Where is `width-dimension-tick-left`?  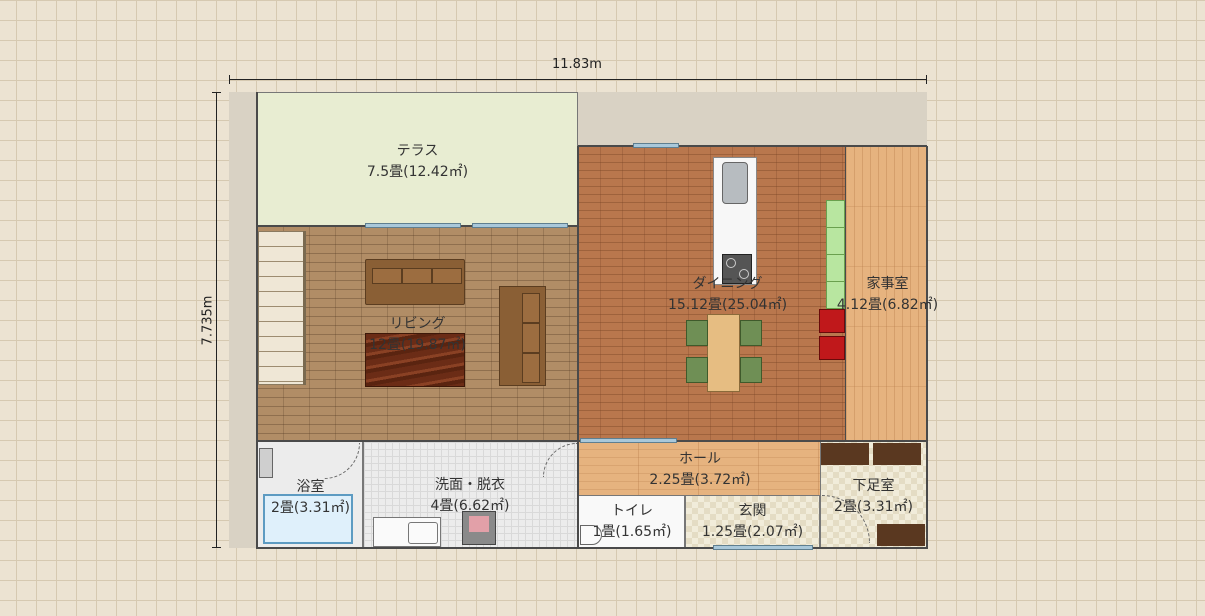
width-dimension-tick-left is located at coordinates (229, 79).